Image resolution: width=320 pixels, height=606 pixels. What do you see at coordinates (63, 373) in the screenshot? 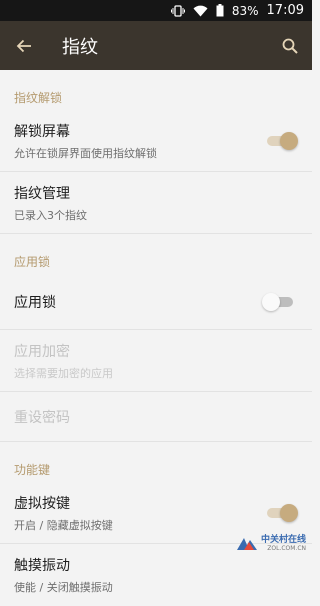
I see `item-subtitle: 选择需要加密的应用` at bounding box center [63, 373].